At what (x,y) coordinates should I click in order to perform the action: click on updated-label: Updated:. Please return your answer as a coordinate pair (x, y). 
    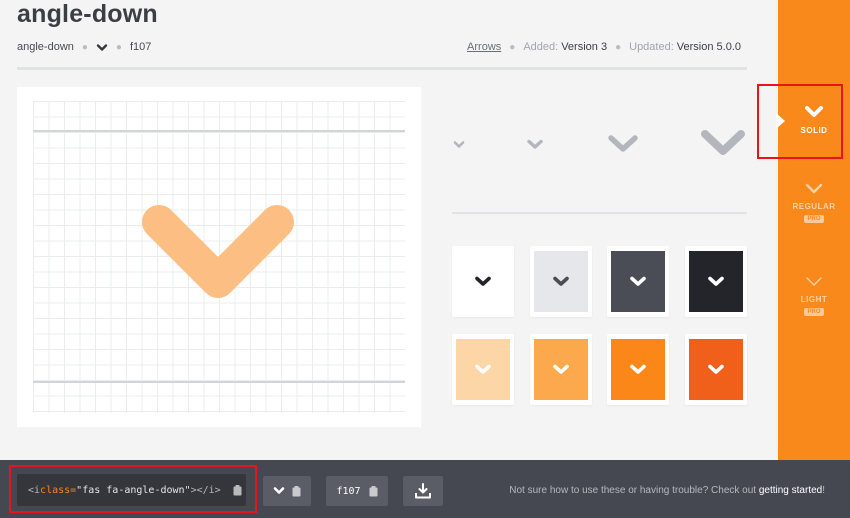
    Looking at the image, I should click on (651, 47).